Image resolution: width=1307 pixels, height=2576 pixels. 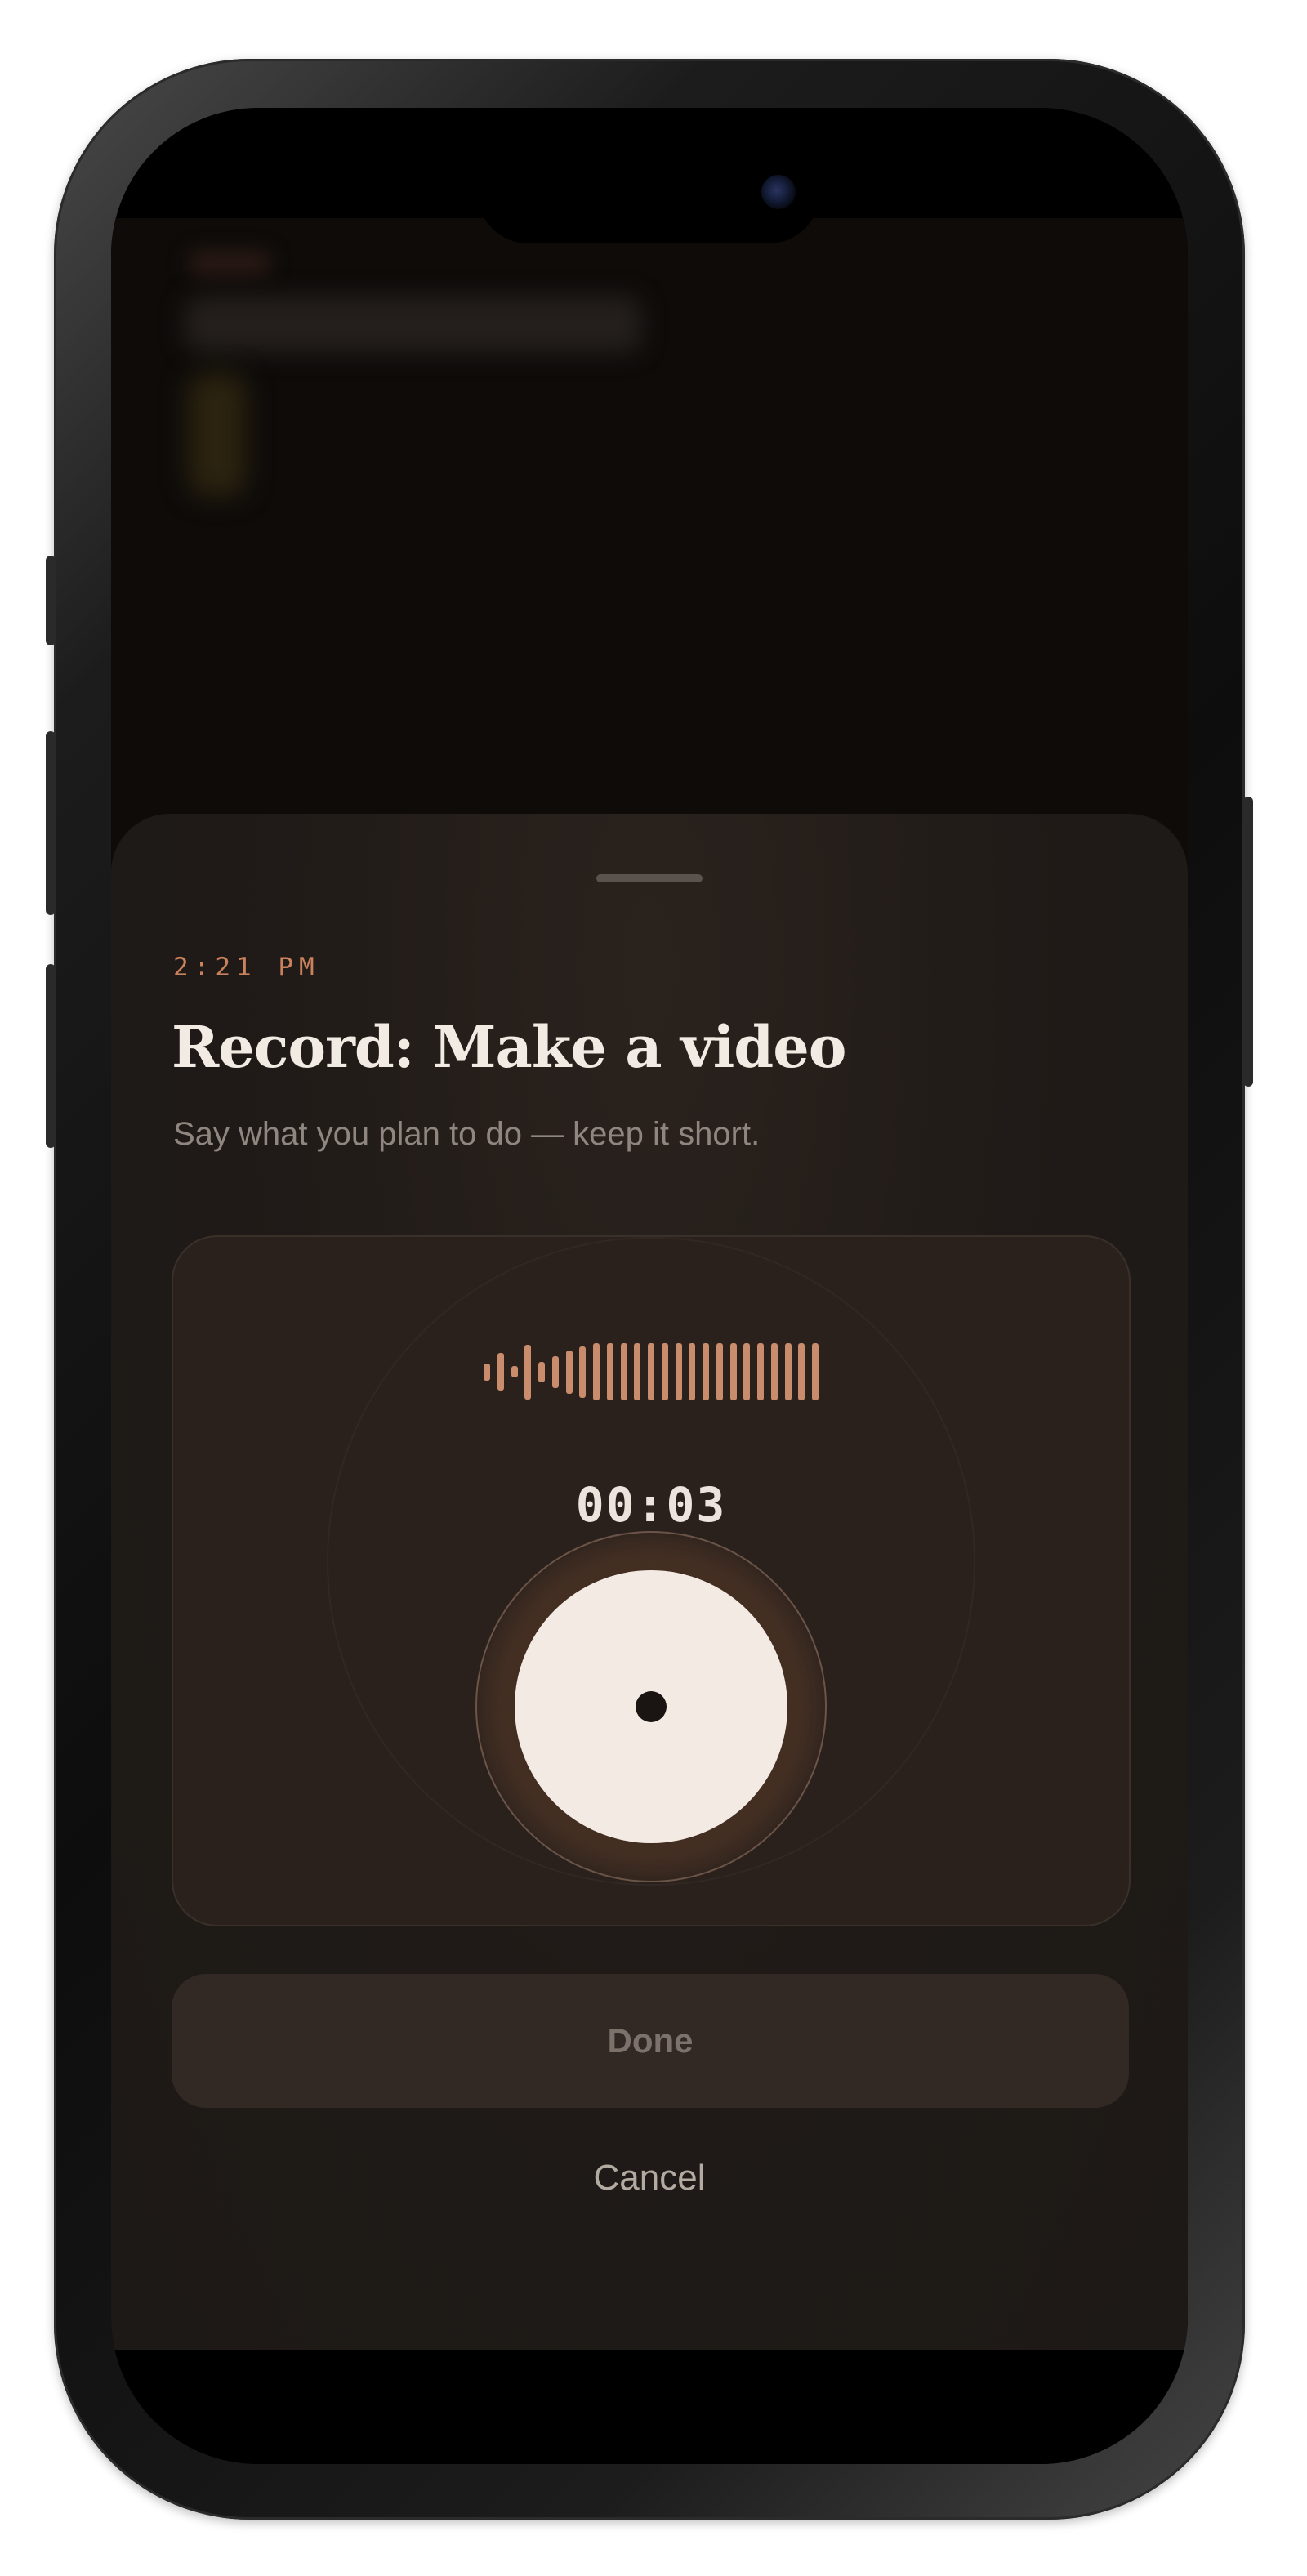 What do you see at coordinates (650, 2041) in the screenshot?
I see `done-button: Done` at bounding box center [650, 2041].